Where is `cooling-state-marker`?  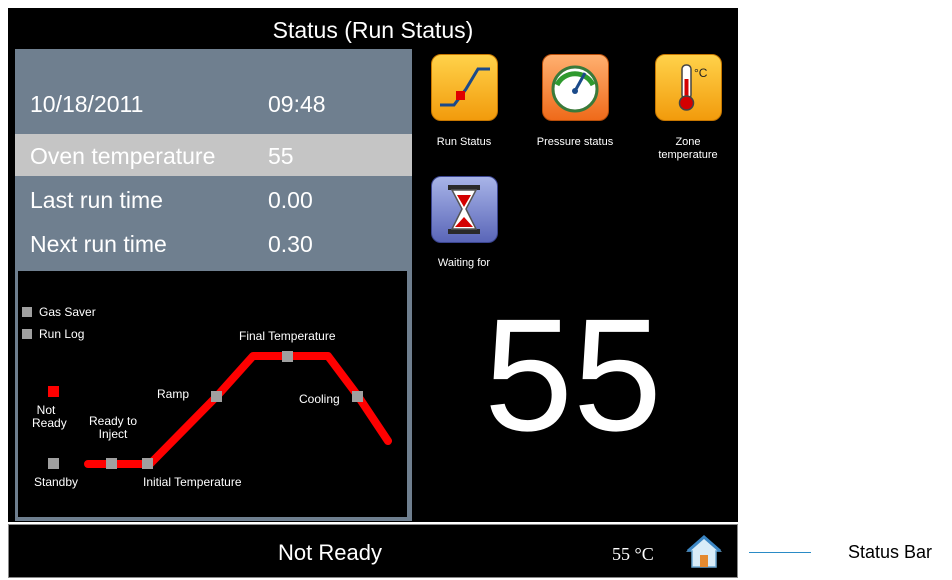 cooling-state-marker is located at coordinates (357, 396).